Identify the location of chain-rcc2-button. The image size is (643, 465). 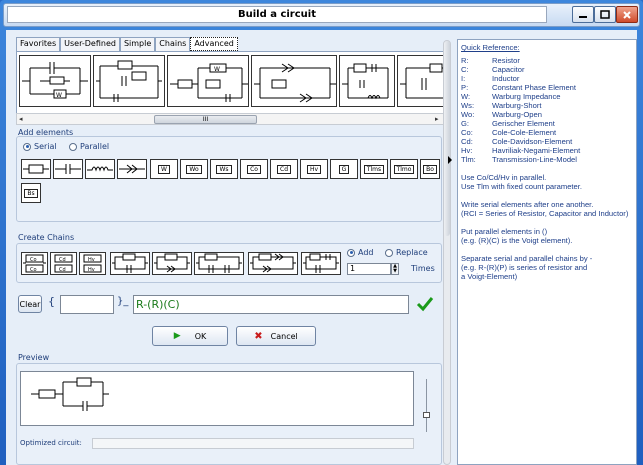
(321, 263).